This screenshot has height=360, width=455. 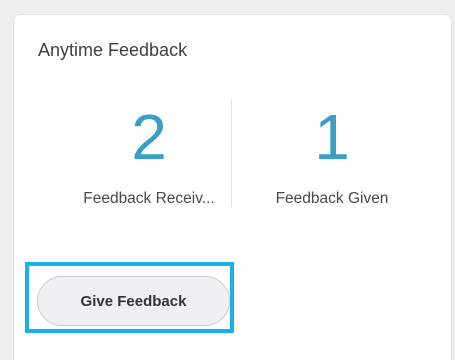 I want to click on card-title: Anytime Feedback, so click(x=113, y=50).